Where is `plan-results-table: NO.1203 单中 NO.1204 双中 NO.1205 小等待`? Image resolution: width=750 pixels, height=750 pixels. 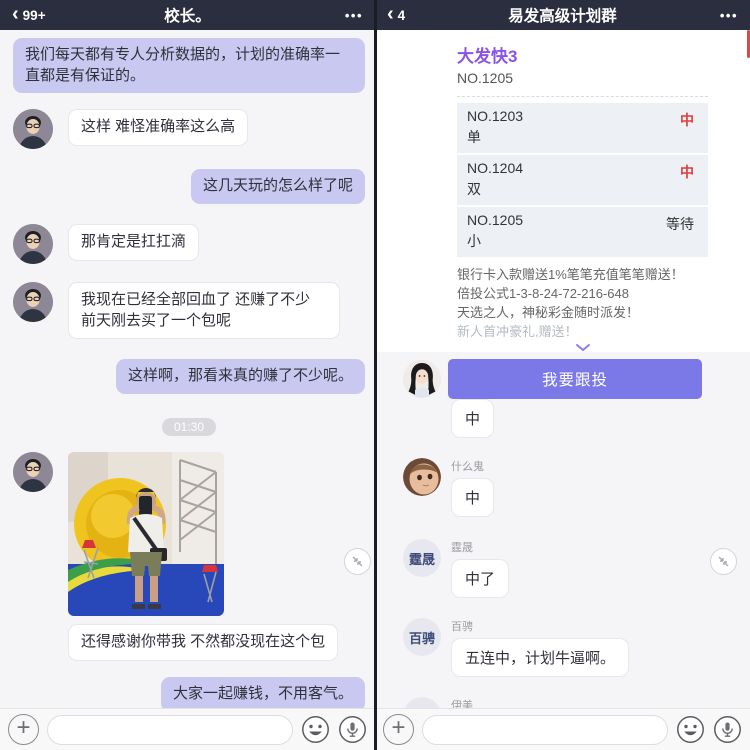
plan-results-table: NO.1203 单中 NO.1204 双中 NO.1205 小等待 is located at coordinates (582, 180).